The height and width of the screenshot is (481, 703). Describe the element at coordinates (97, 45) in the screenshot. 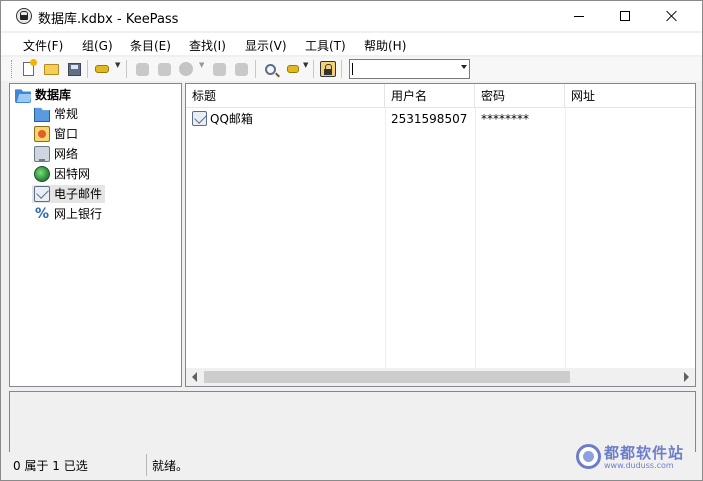

I see `menu-group: 组(G)` at that location.